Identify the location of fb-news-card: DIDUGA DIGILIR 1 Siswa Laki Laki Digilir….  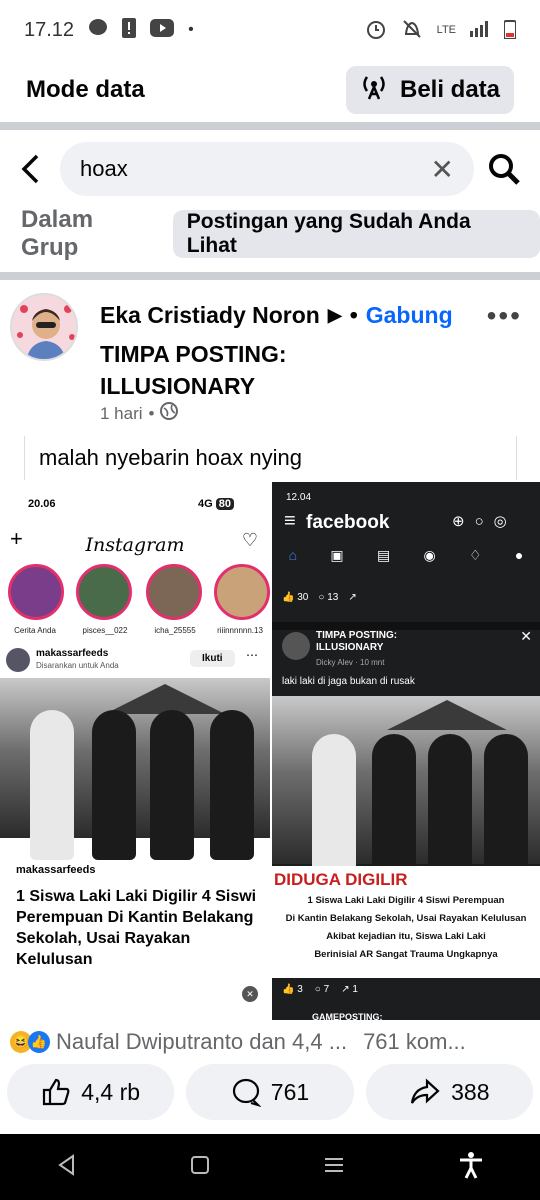
(406, 922).